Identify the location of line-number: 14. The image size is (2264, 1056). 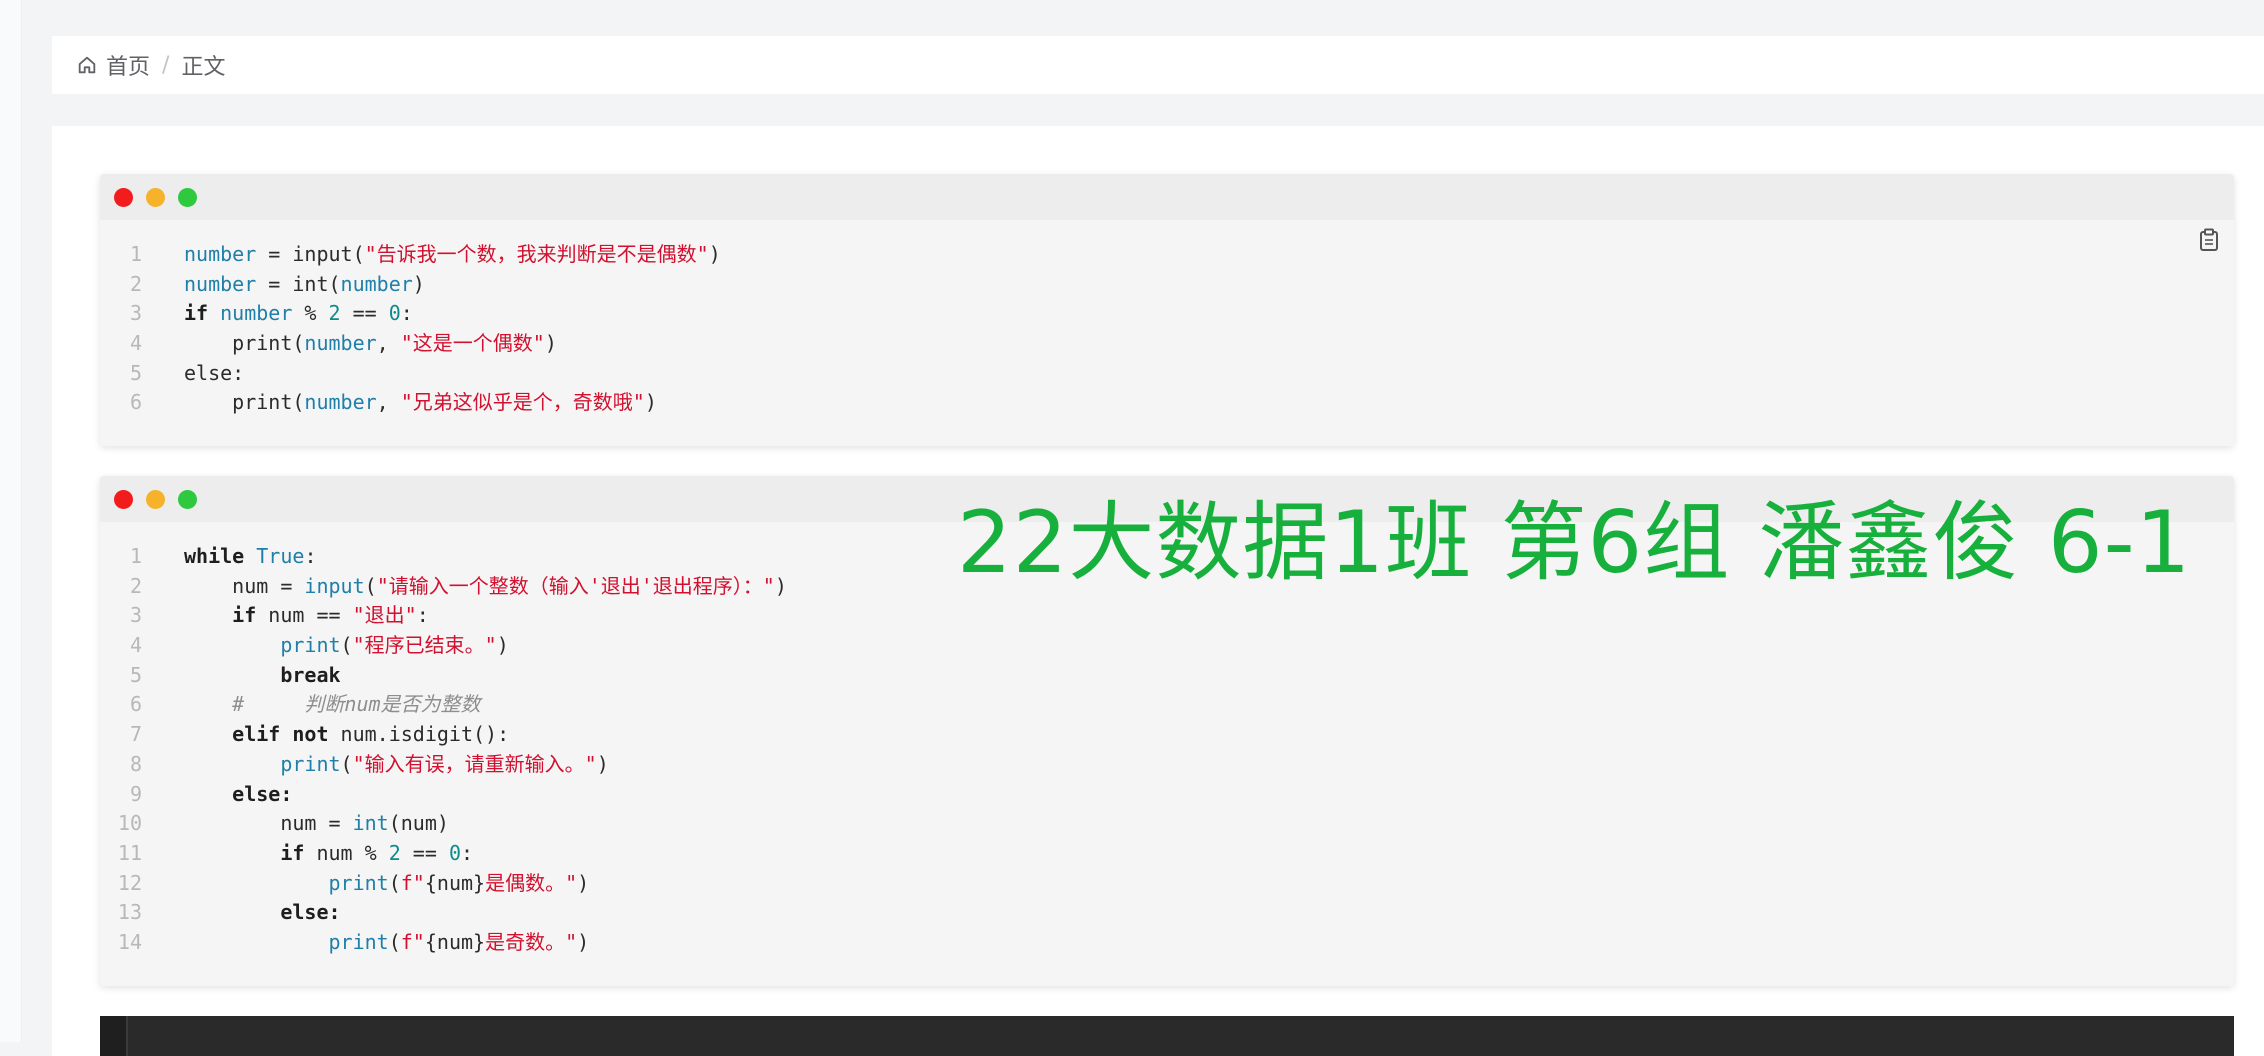
(129, 941).